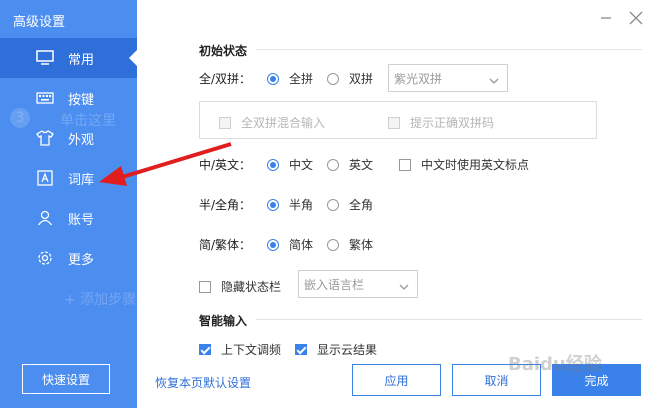 The width and height of the screenshot is (654, 408). Describe the element at coordinates (301, 79) in the screenshot. I see `option-label: 全拼` at that location.